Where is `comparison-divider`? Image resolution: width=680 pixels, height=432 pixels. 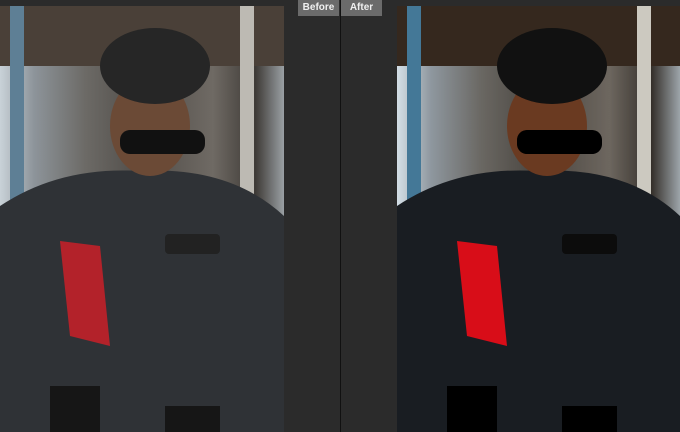
comparison-divider is located at coordinates (340, 216).